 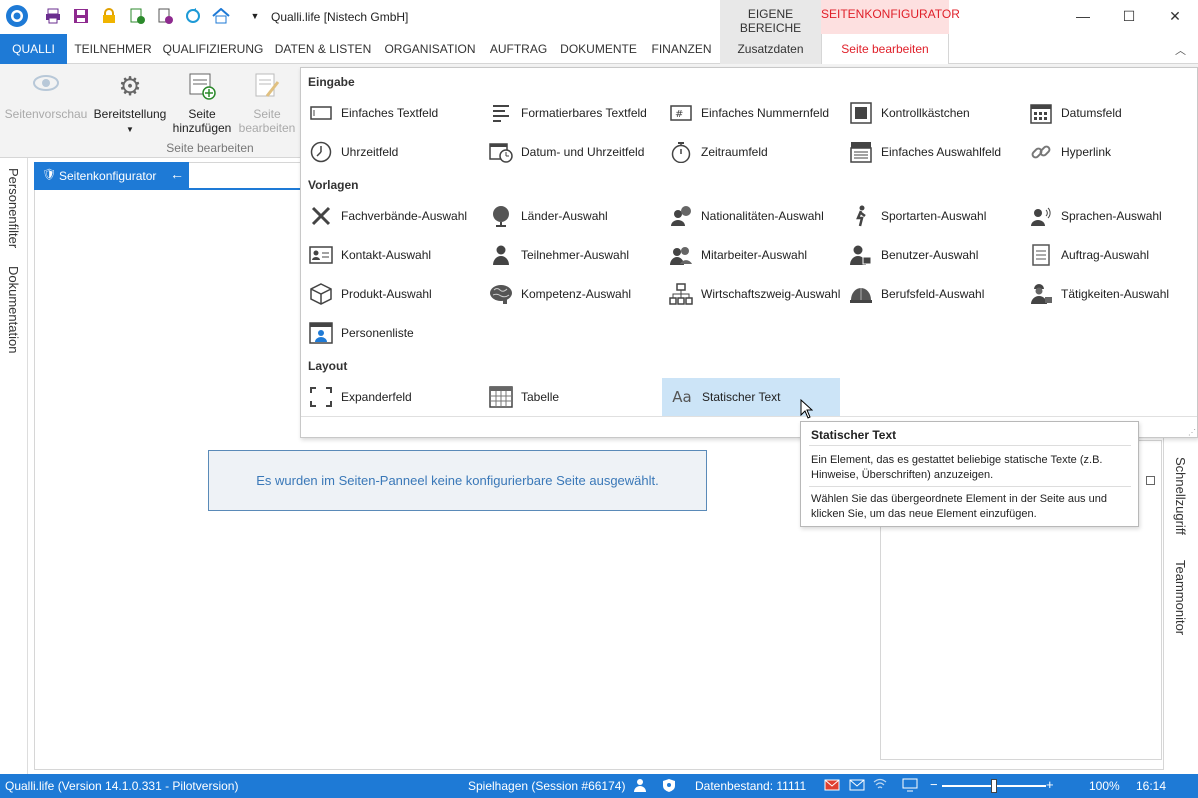 What do you see at coordinates (430, 49) in the screenshot?
I see `tab-organisation: ORGANISATION` at bounding box center [430, 49].